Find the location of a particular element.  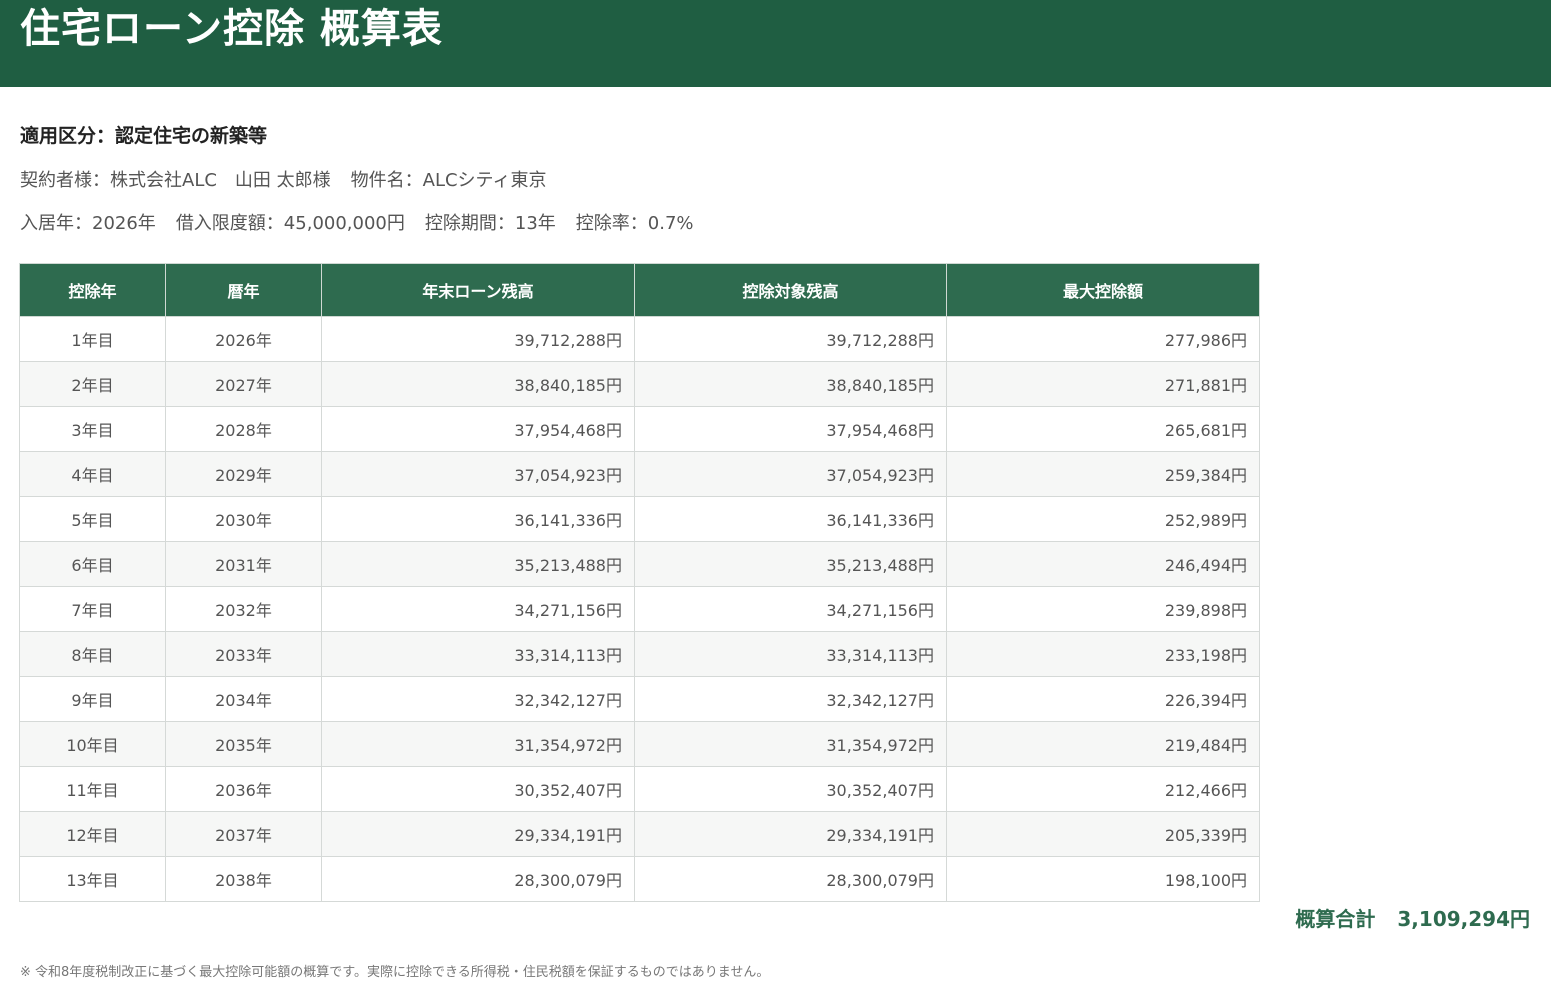

column-header: 控除年 is located at coordinates (92, 290).